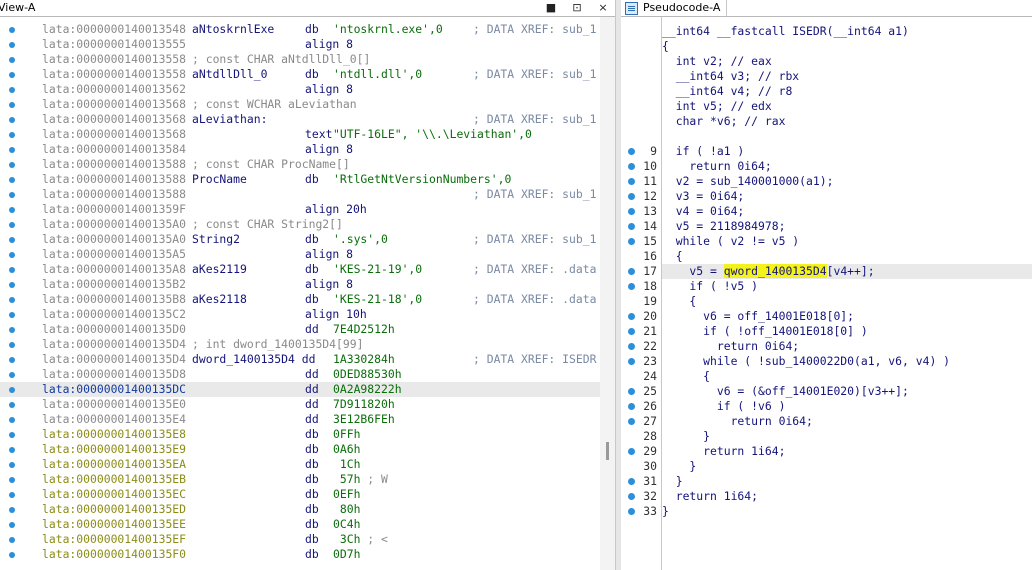 The height and width of the screenshot is (570, 1032). I want to click on code-area: __int64 v4; // r8, so click(847, 91).